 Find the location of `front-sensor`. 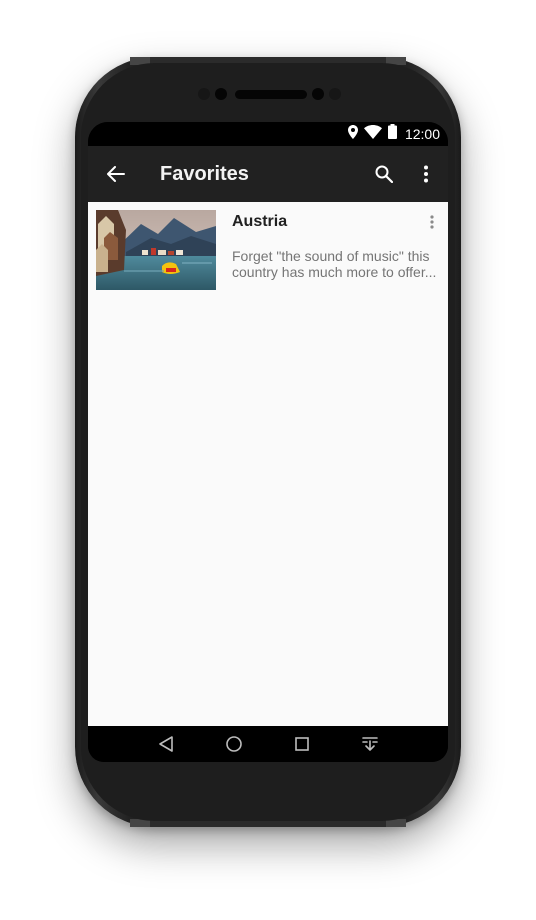

front-sensor is located at coordinates (204, 94).